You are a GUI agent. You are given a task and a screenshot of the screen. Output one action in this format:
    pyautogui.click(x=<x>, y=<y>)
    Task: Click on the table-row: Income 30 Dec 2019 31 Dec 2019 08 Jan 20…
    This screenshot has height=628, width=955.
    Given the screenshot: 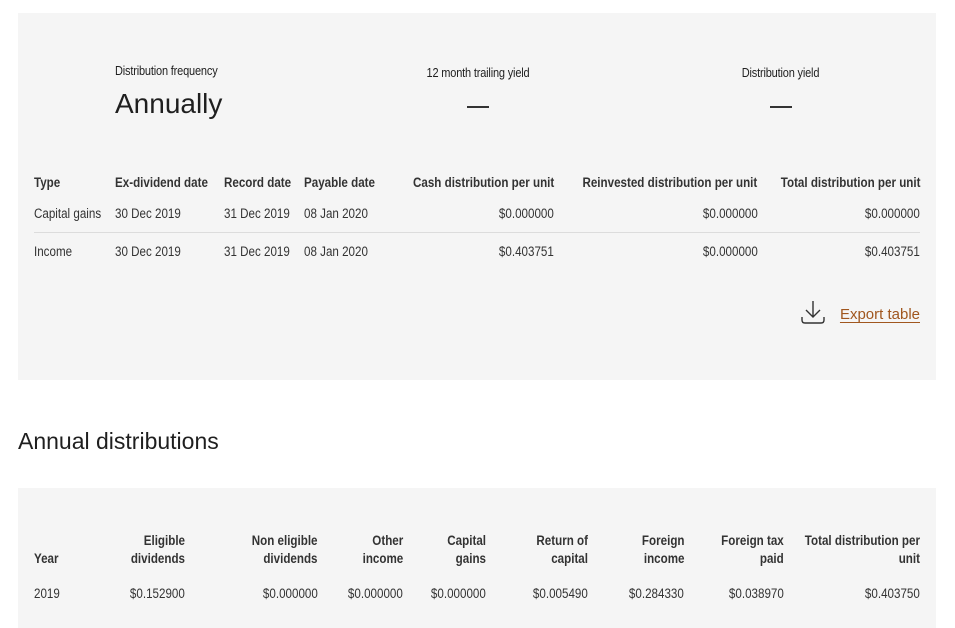 What is the action you would take?
    pyautogui.click(x=477, y=252)
    